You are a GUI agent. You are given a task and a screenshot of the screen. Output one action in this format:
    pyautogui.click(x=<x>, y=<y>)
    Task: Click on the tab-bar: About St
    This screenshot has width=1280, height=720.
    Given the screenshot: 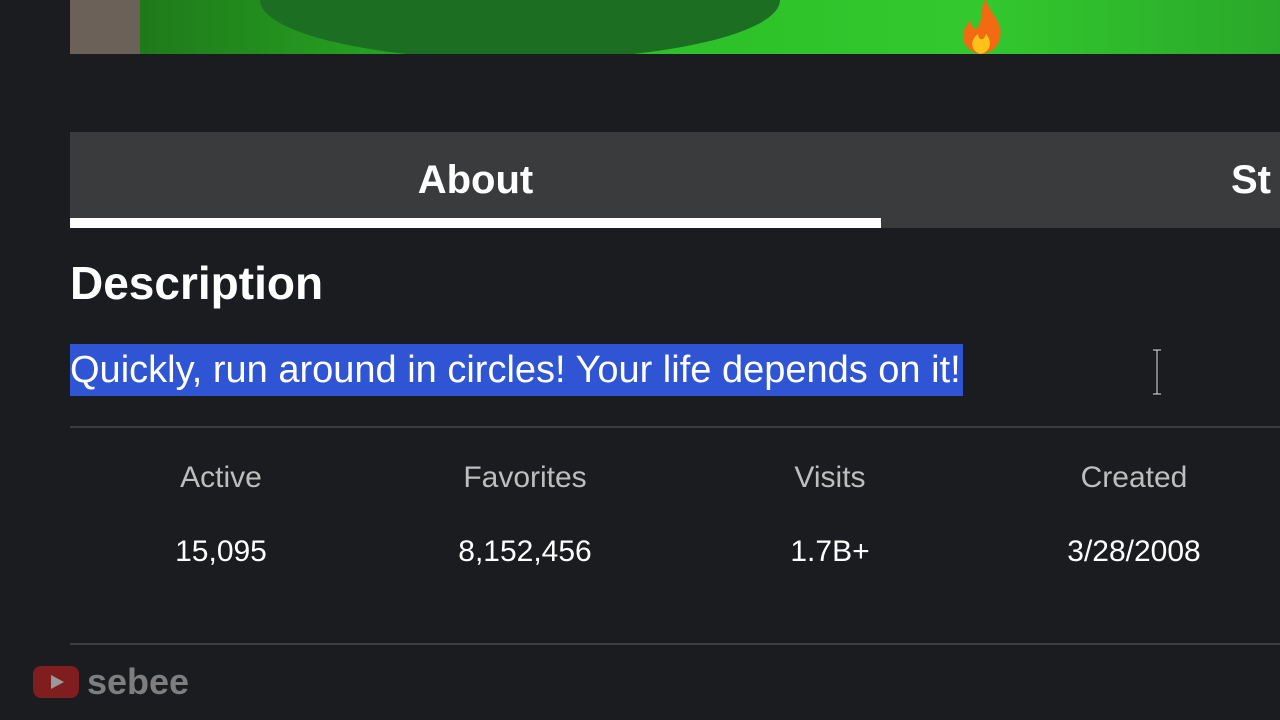 What is the action you would take?
    pyautogui.click(x=675, y=180)
    